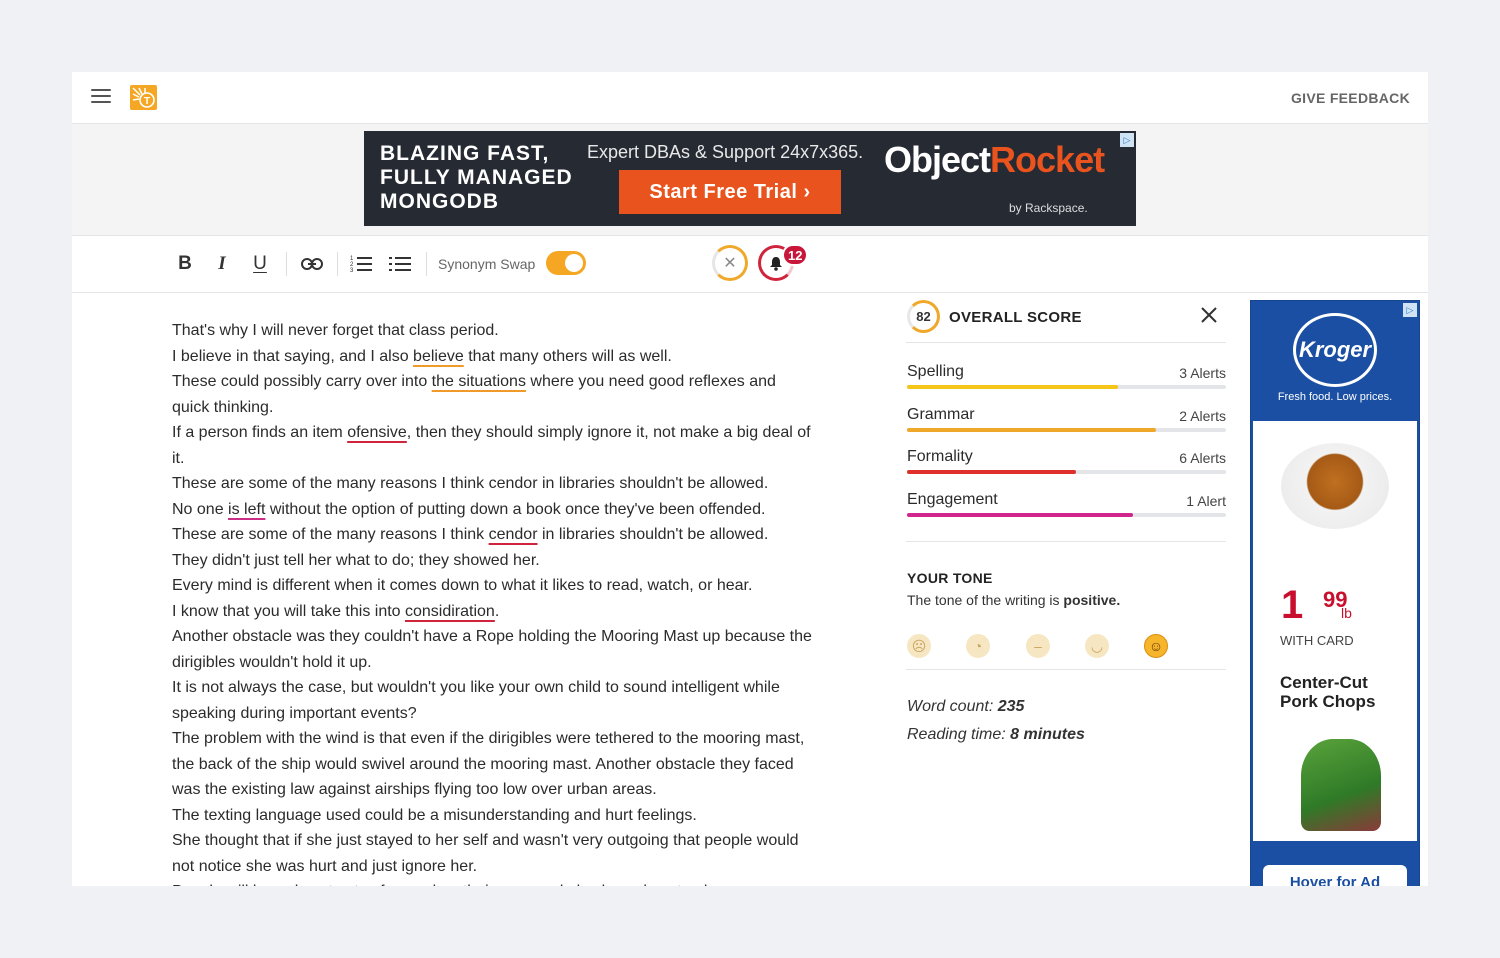 The width and height of the screenshot is (1500, 958). I want to click on underline-button: U, so click(260, 264).